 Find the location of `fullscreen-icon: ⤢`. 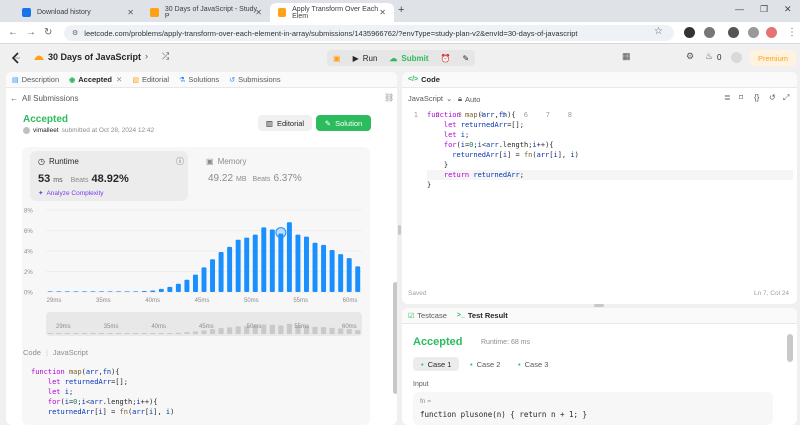

fullscreen-icon: ⤢ is located at coordinates (786, 98).